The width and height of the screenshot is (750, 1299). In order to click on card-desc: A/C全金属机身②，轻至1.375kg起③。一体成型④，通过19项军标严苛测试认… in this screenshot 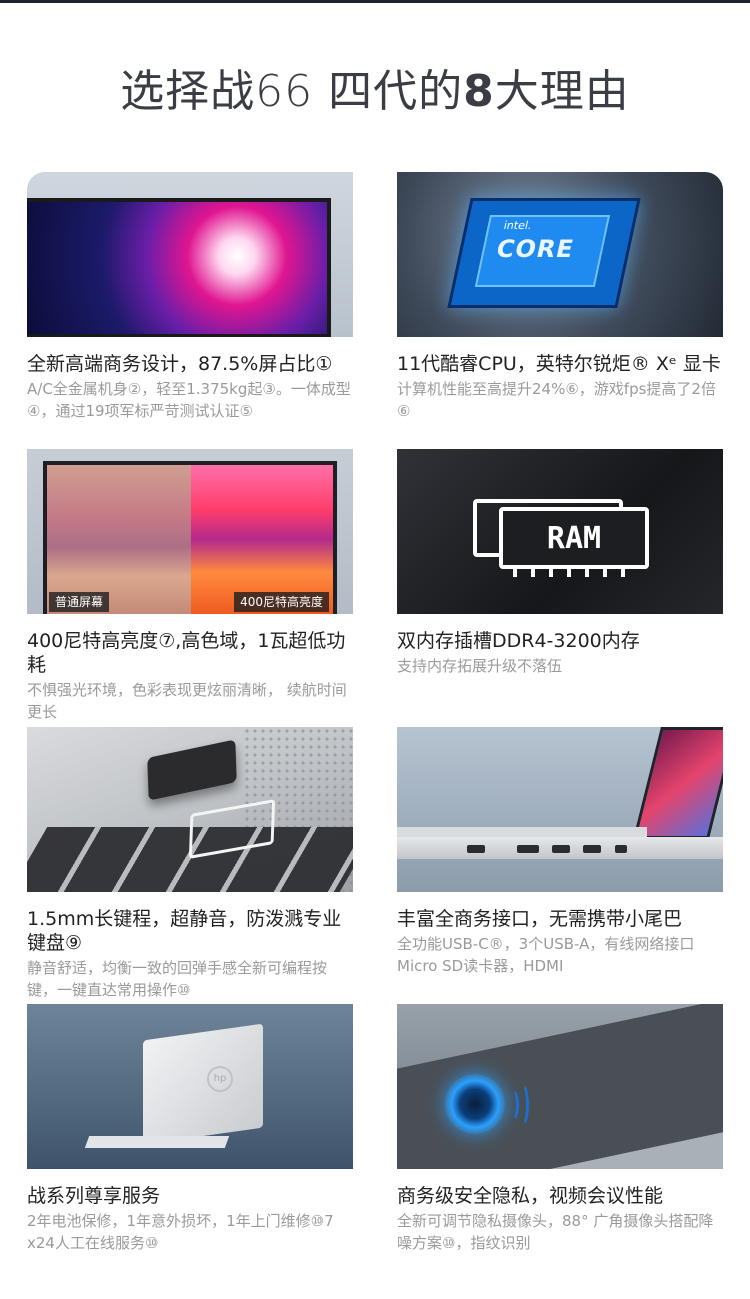, I will do `click(189, 400)`.